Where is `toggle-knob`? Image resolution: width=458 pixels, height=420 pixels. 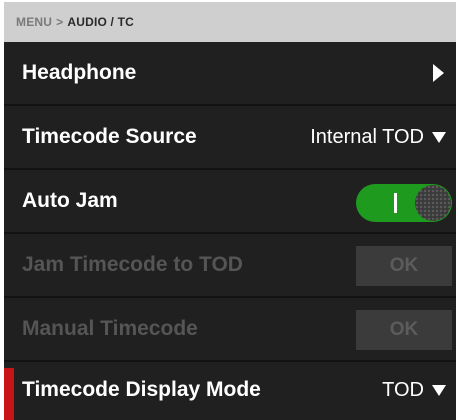 toggle-knob is located at coordinates (433, 203).